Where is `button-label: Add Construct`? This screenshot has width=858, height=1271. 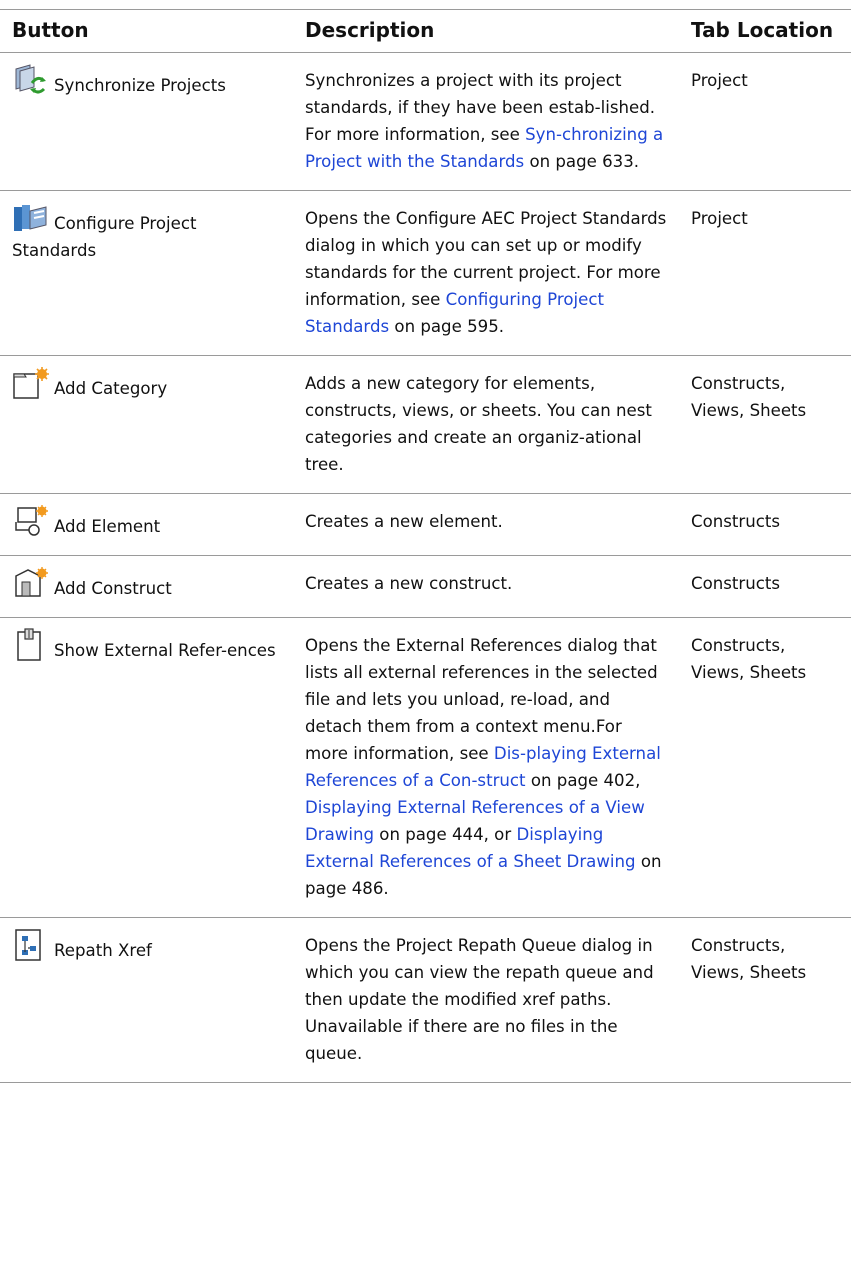
button-label: Add Construct is located at coordinates (113, 588).